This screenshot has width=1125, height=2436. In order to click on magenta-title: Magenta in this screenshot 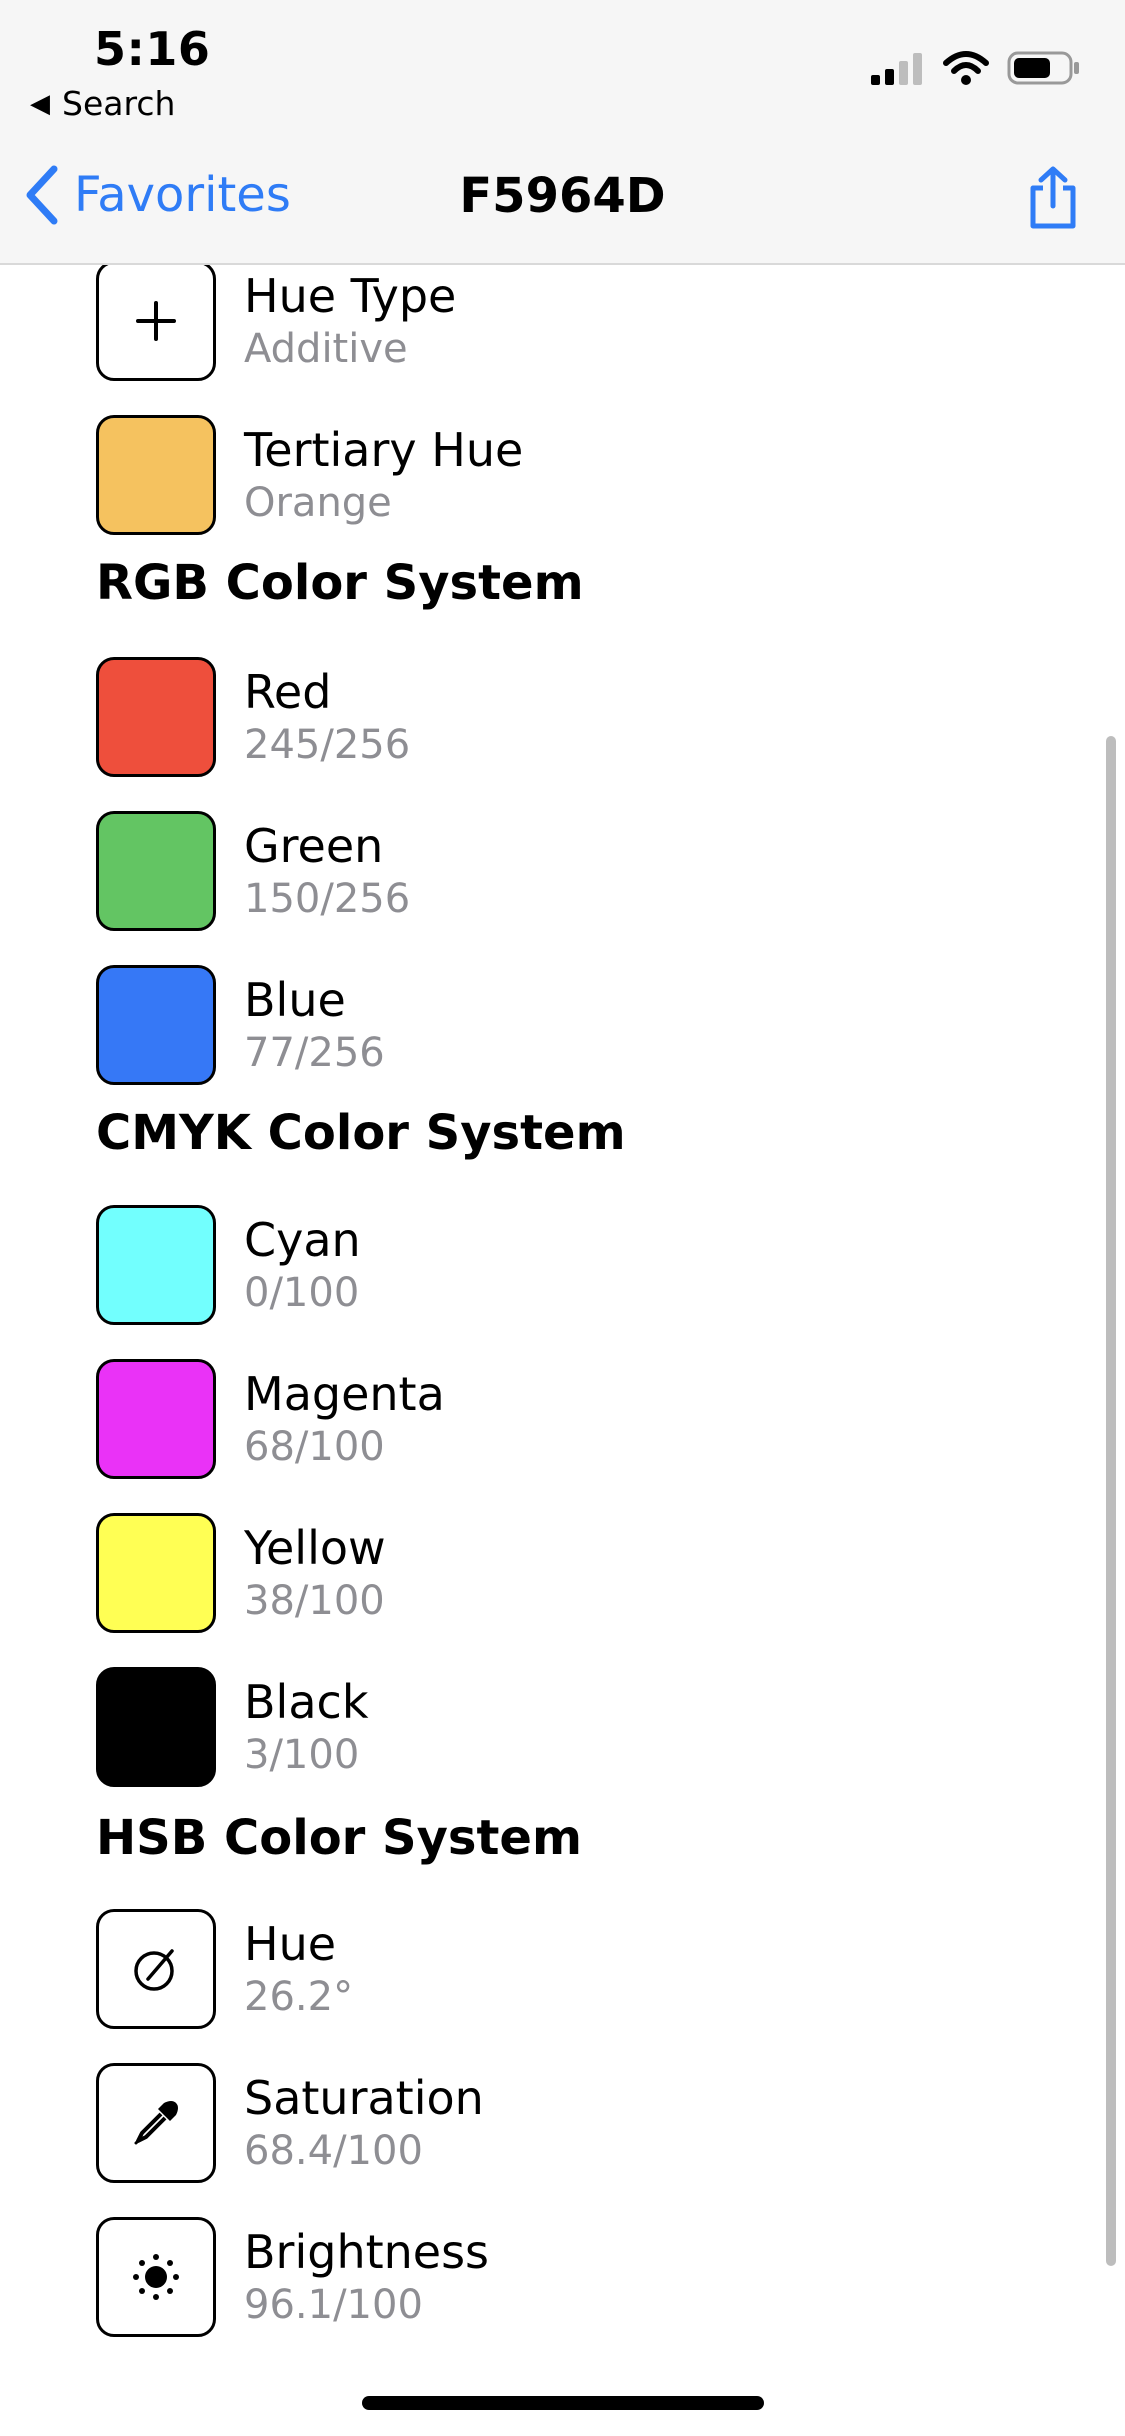, I will do `click(344, 1394)`.